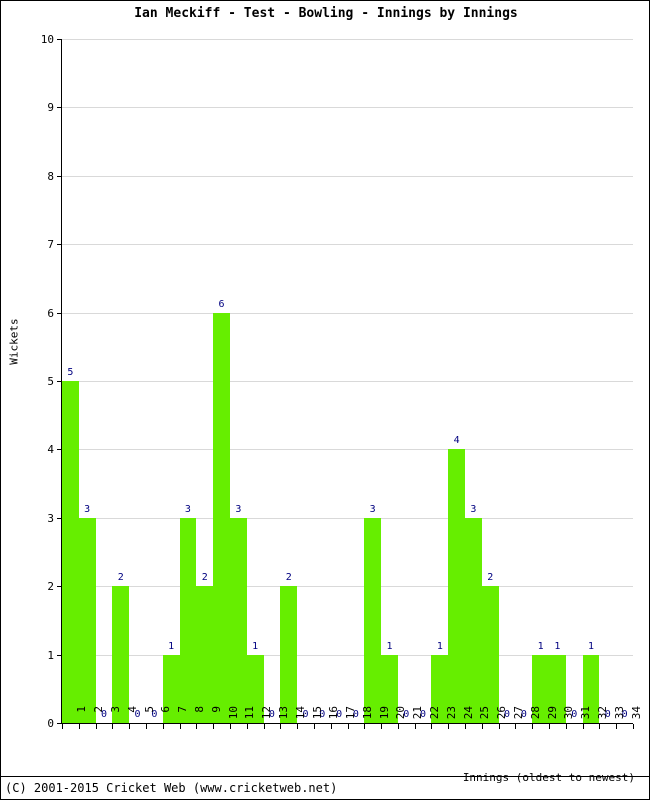  I want to click on y-tick-label: 9, so click(50, 108).